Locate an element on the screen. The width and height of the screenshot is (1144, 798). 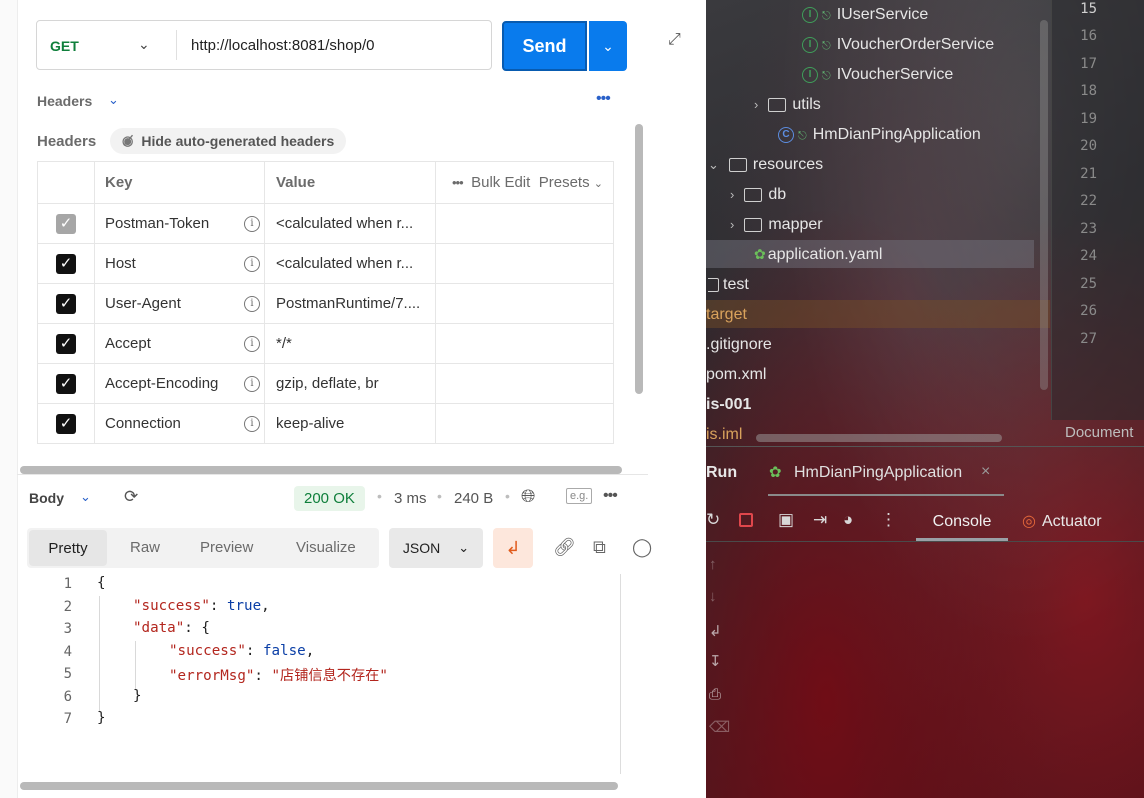
code-vertical-scrollbar is located at coordinates (620, 674).